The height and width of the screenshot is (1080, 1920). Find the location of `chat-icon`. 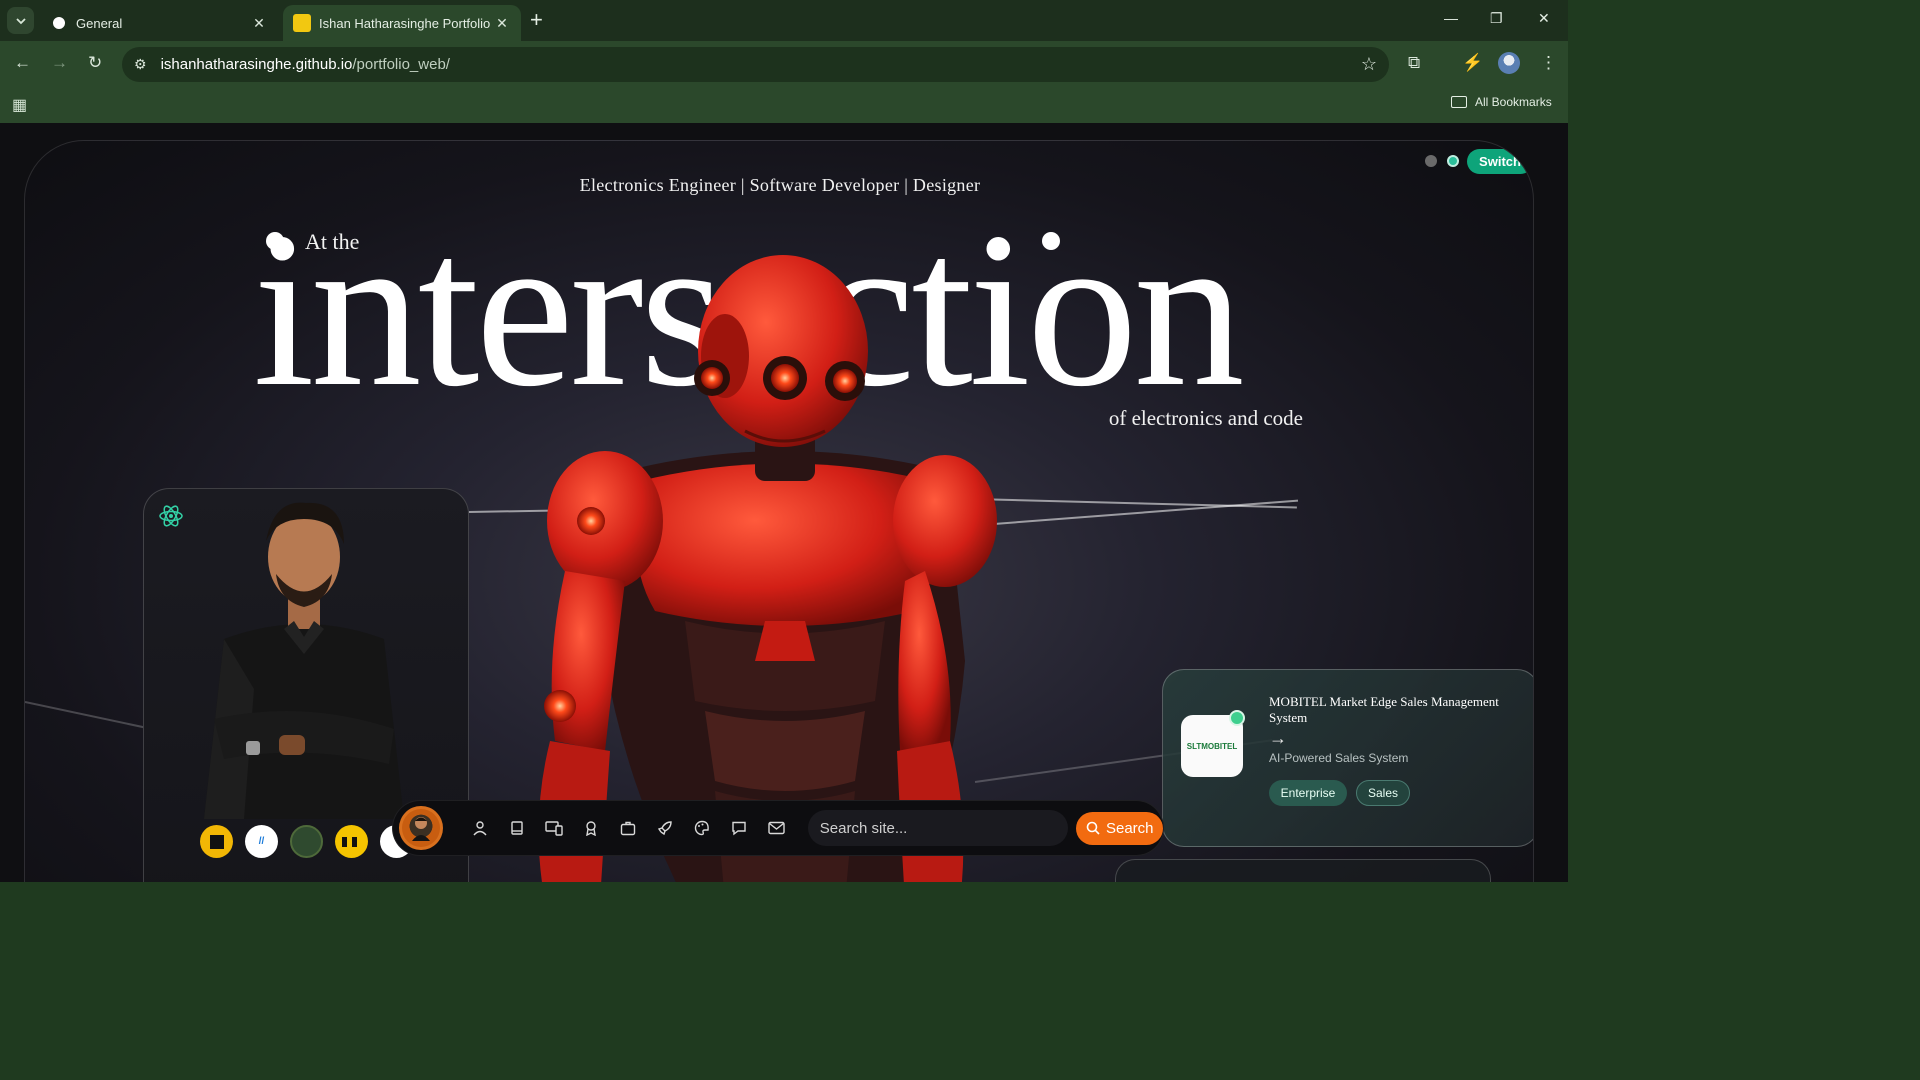

chat-icon is located at coordinates (739, 828).